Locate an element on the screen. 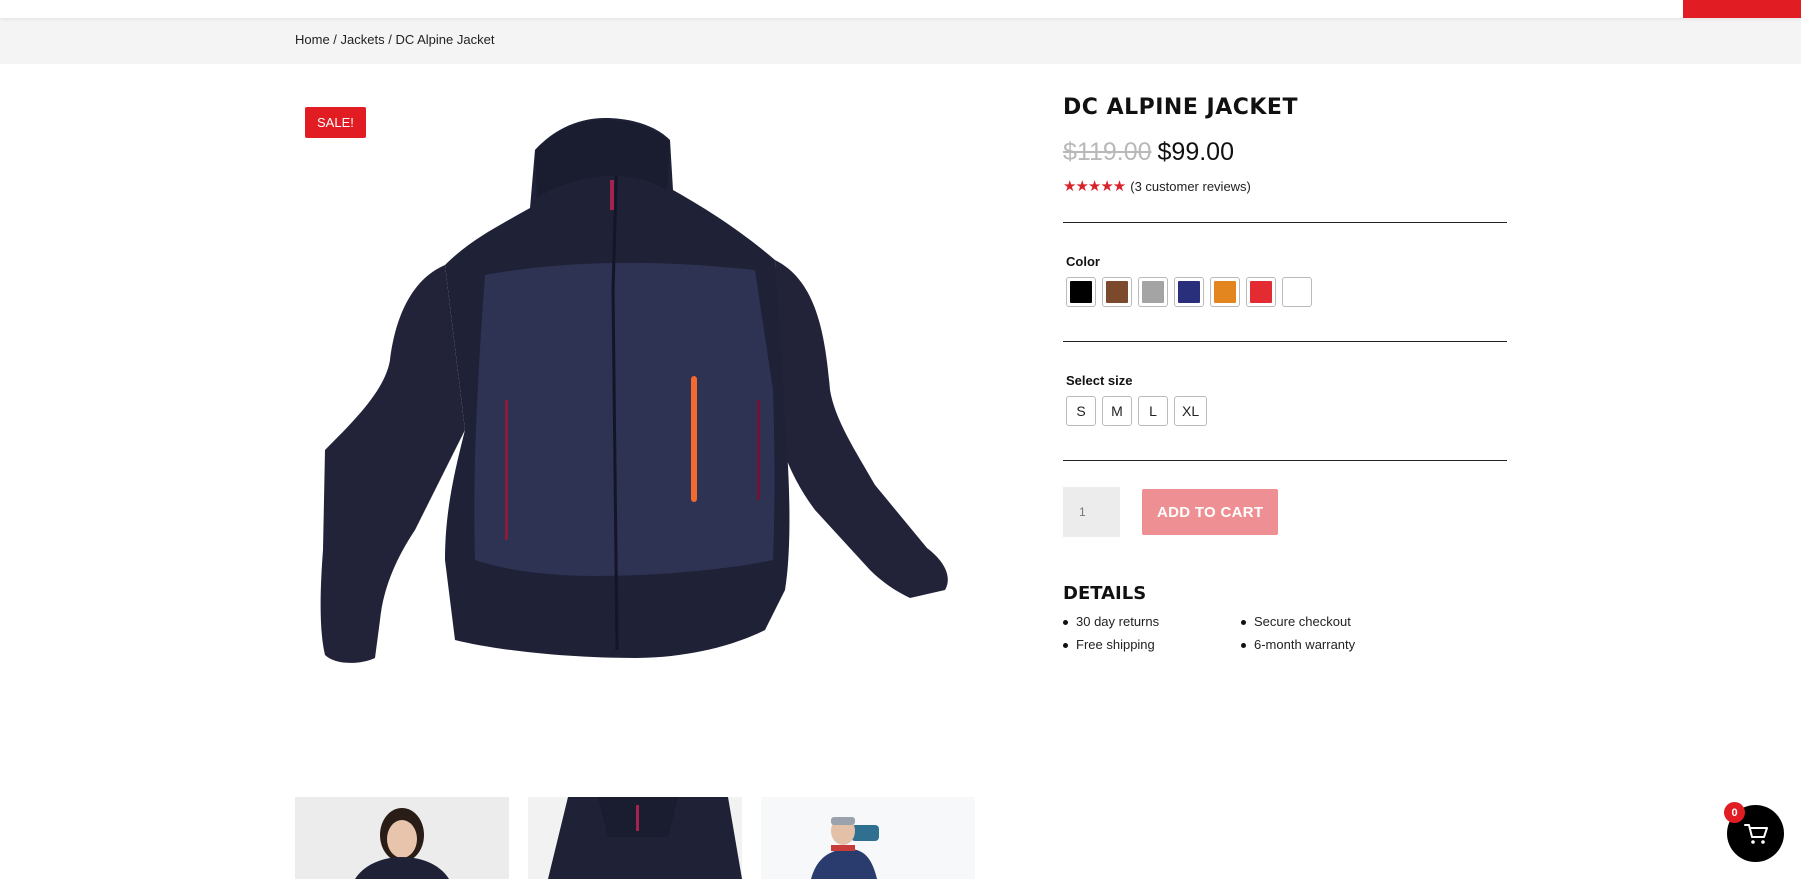 Image resolution: width=1801 pixels, height=879 pixels. sale-badge: SALE! is located at coordinates (335, 122).